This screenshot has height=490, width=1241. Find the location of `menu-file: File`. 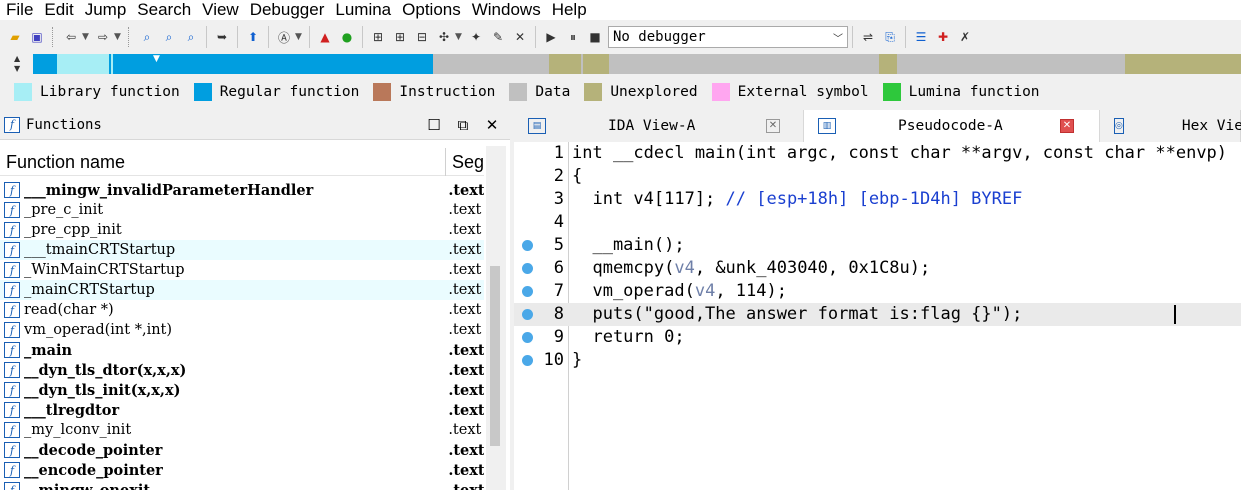

menu-file: File is located at coordinates (19, 10).